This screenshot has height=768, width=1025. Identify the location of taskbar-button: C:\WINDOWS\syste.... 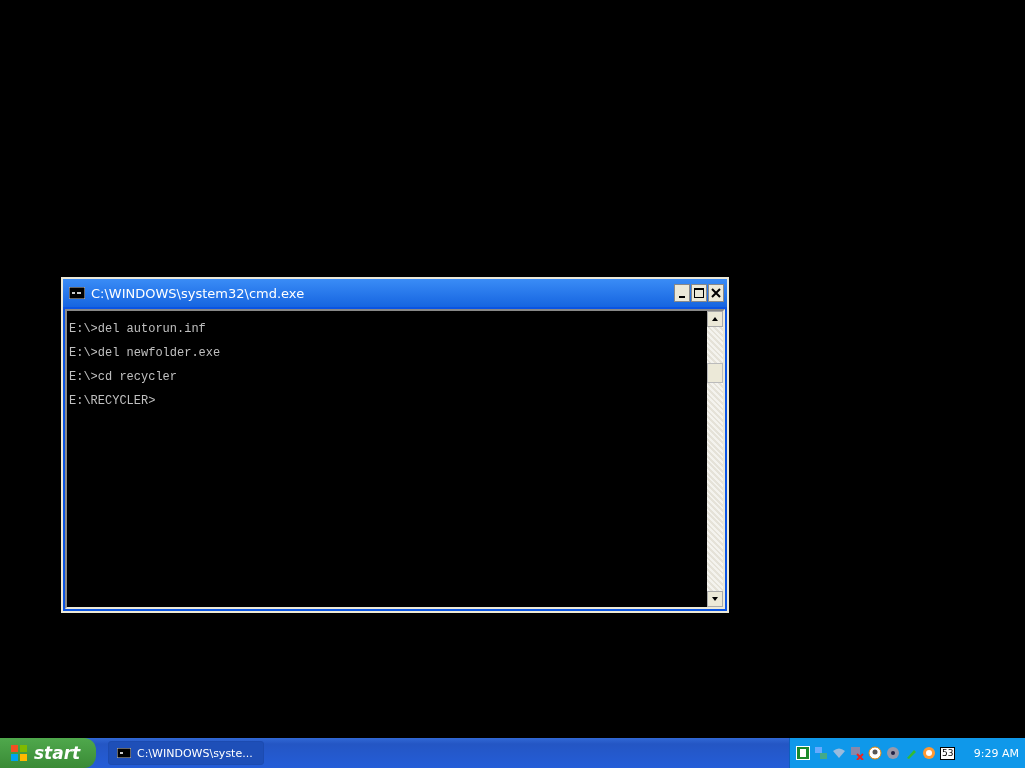
(186, 753).